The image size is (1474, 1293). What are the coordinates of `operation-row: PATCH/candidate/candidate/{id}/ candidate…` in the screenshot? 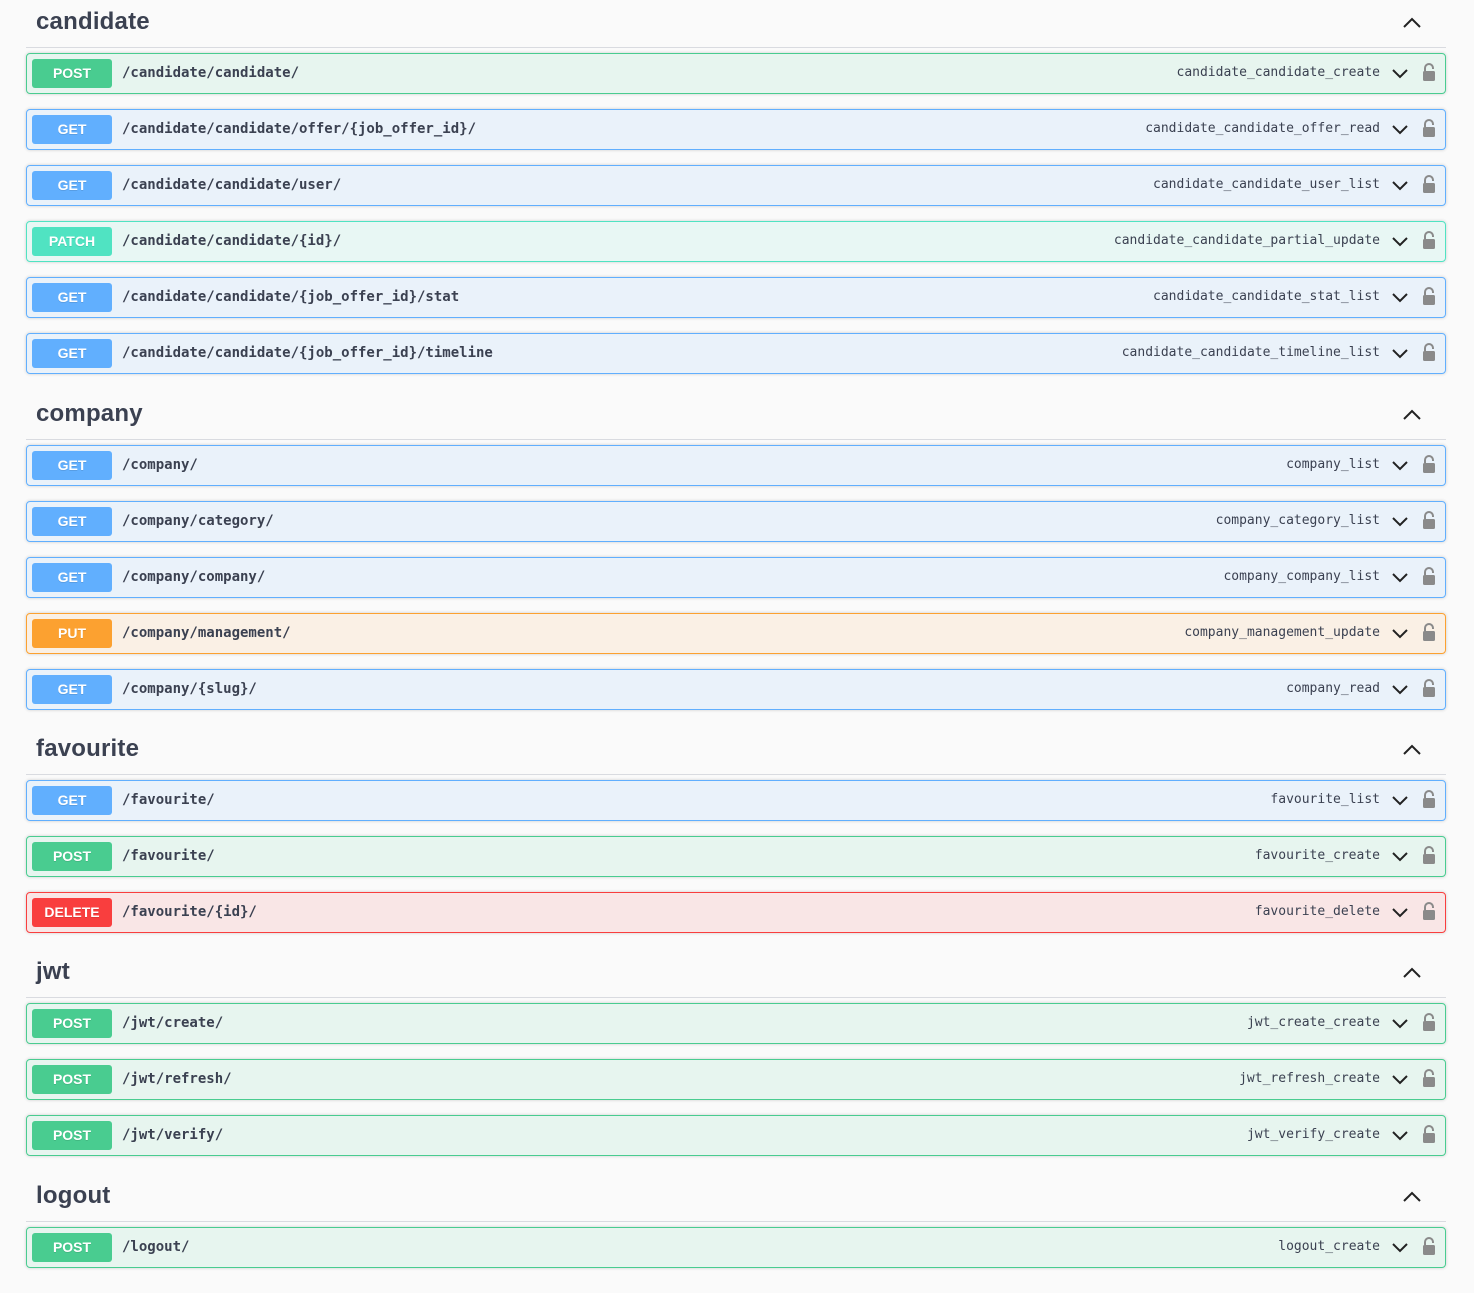 It's located at (736, 241).